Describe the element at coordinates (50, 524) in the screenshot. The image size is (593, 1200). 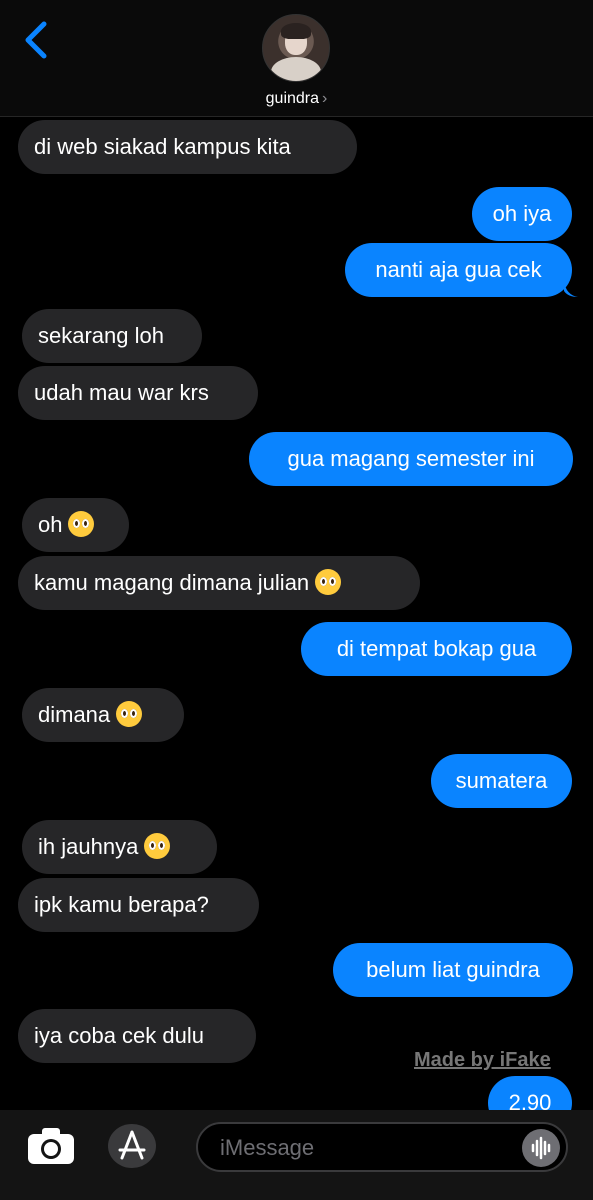
I see `message-text: oh` at that location.